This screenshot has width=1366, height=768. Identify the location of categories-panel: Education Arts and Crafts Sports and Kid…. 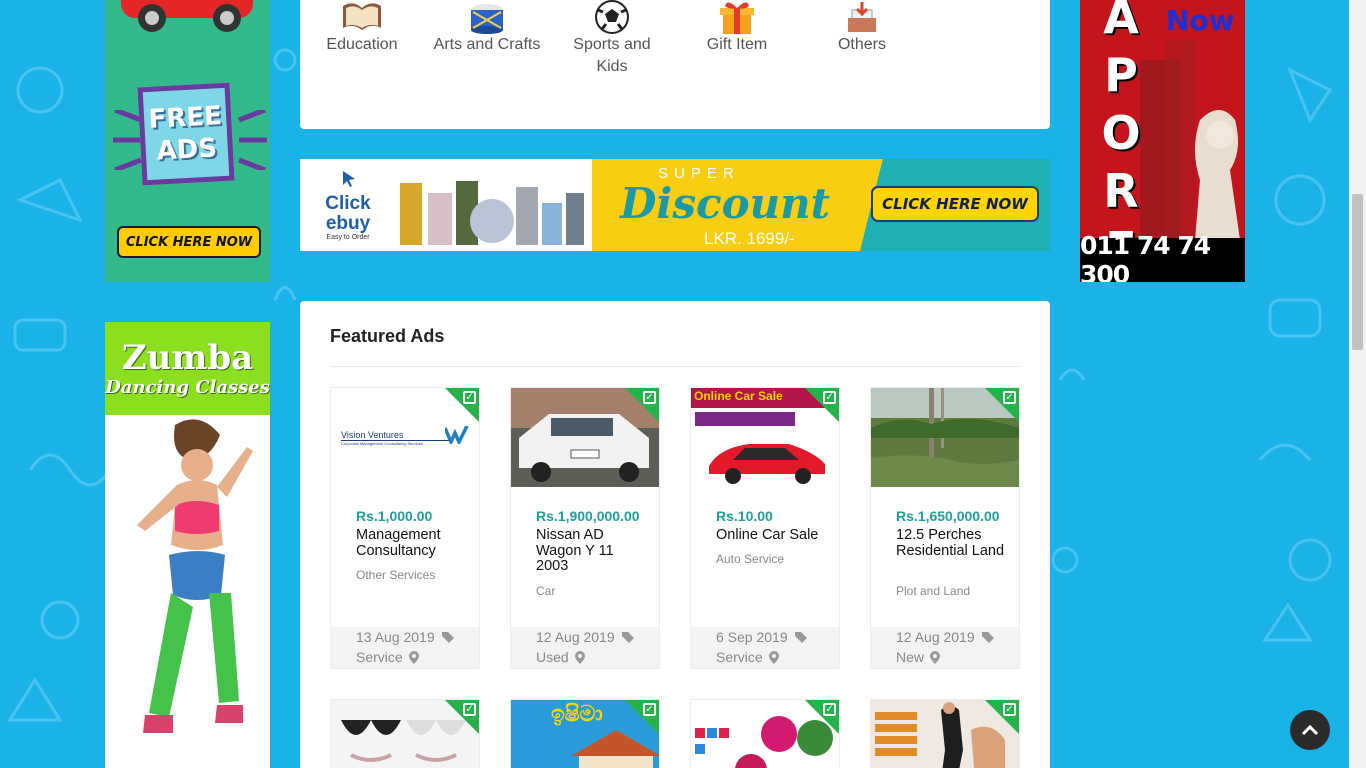
(675, 64).